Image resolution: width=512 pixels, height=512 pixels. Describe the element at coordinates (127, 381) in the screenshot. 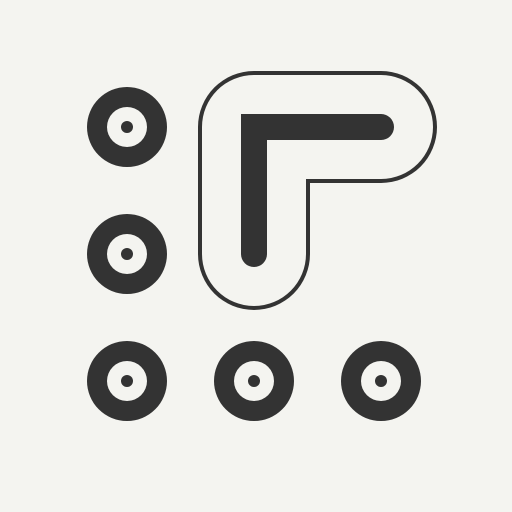

I see `pattern-dot-bottom-left` at that location.